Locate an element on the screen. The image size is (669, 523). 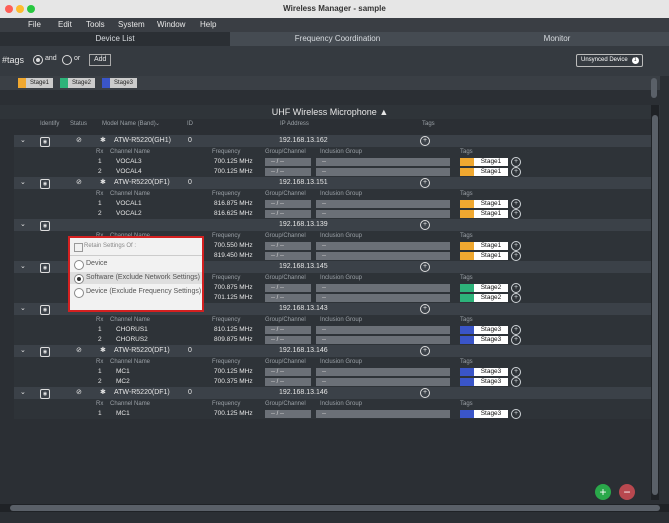
device-row: ⌄ ◉ 192.168.13.139 + is located at coordinates (334, 225).